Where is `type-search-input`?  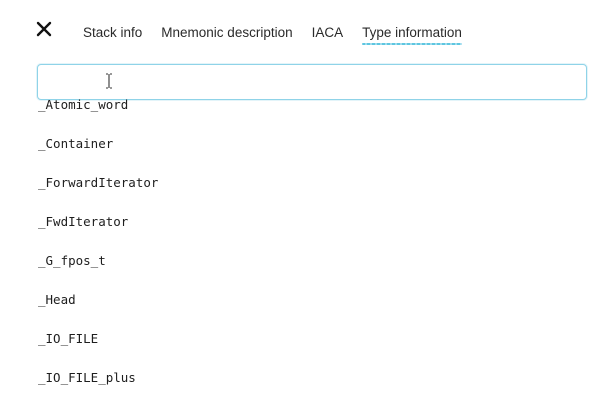
type-search-input is located at coordinates (312, 82).